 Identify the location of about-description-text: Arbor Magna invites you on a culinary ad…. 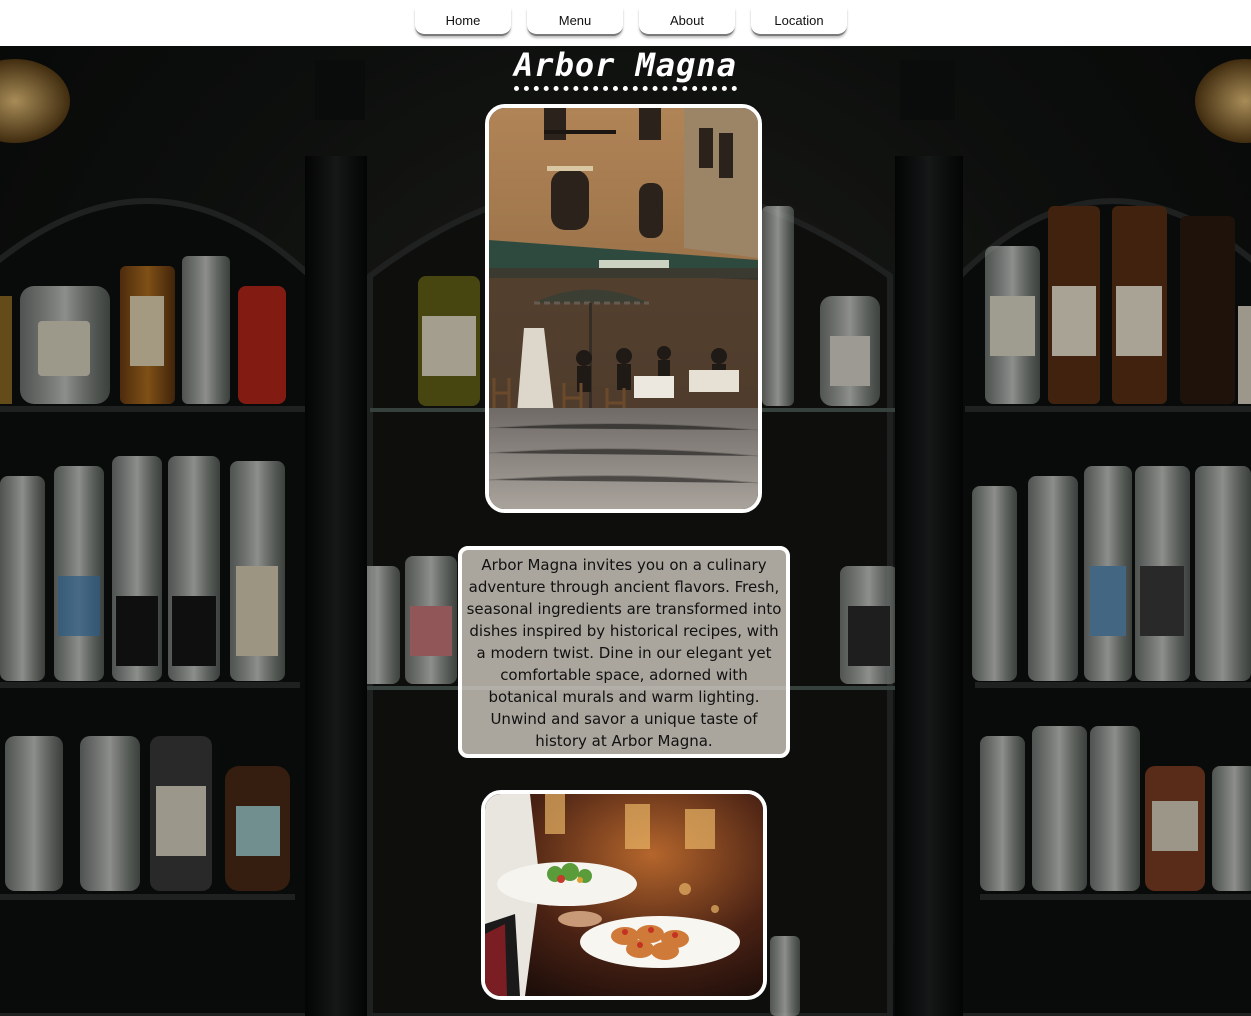
(624, 653).